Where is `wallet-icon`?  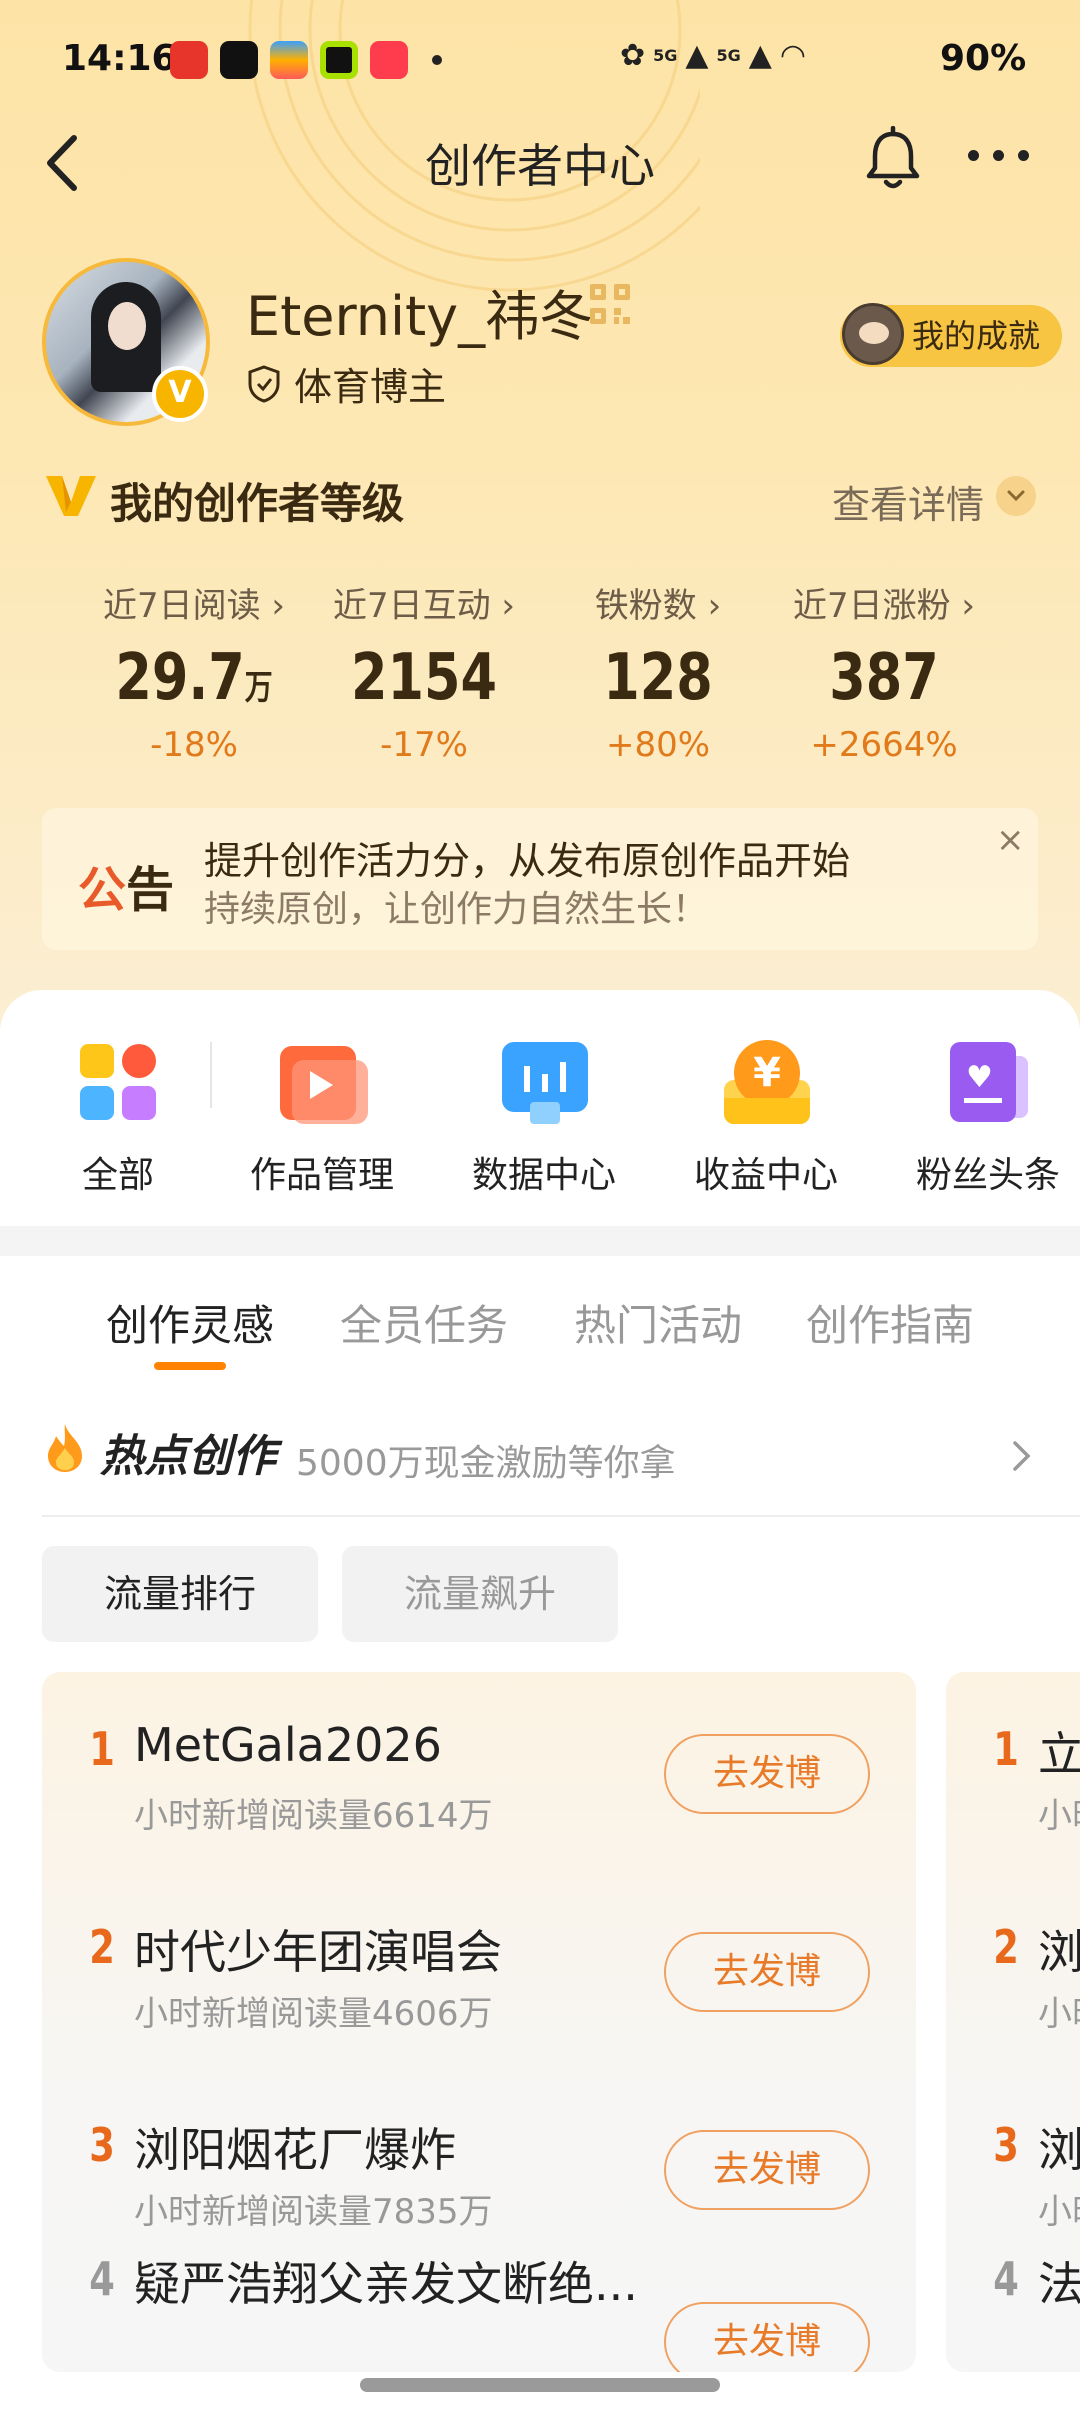 wallet-icon is located at coordinates (289, 60).